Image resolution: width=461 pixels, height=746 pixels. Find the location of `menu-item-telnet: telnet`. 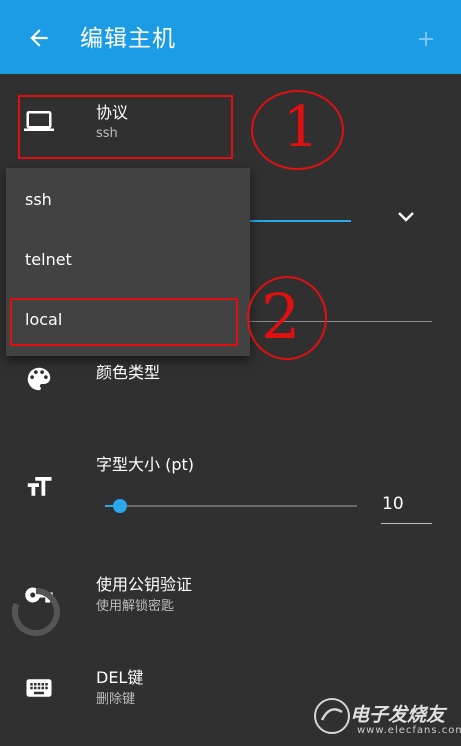

menu-item-telnet: telnet is located at coordinates (128, 260).